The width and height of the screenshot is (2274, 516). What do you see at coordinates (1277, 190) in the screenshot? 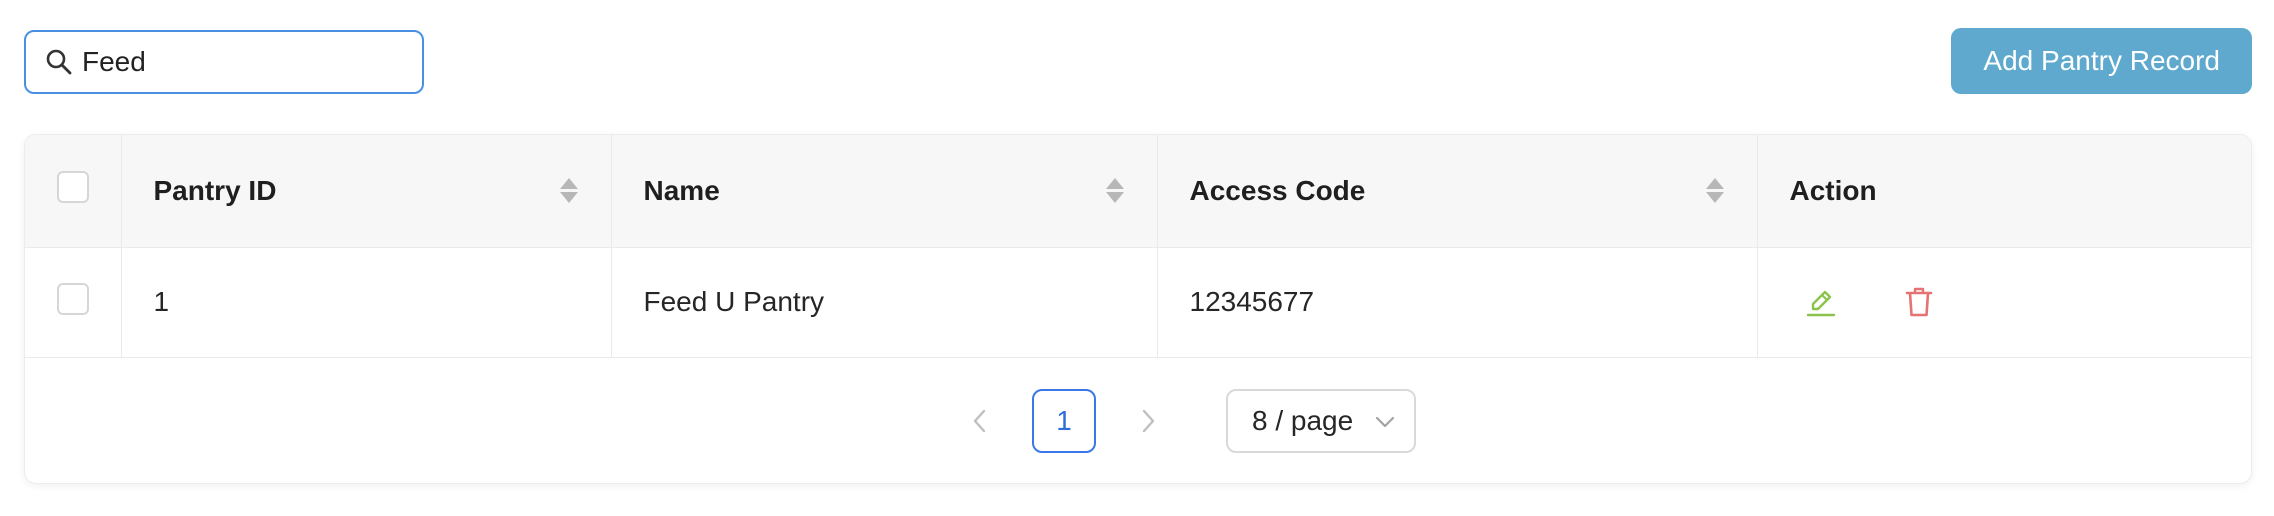
I see `column-access-code-label: Access Code` at bounding box center [1277, 190].